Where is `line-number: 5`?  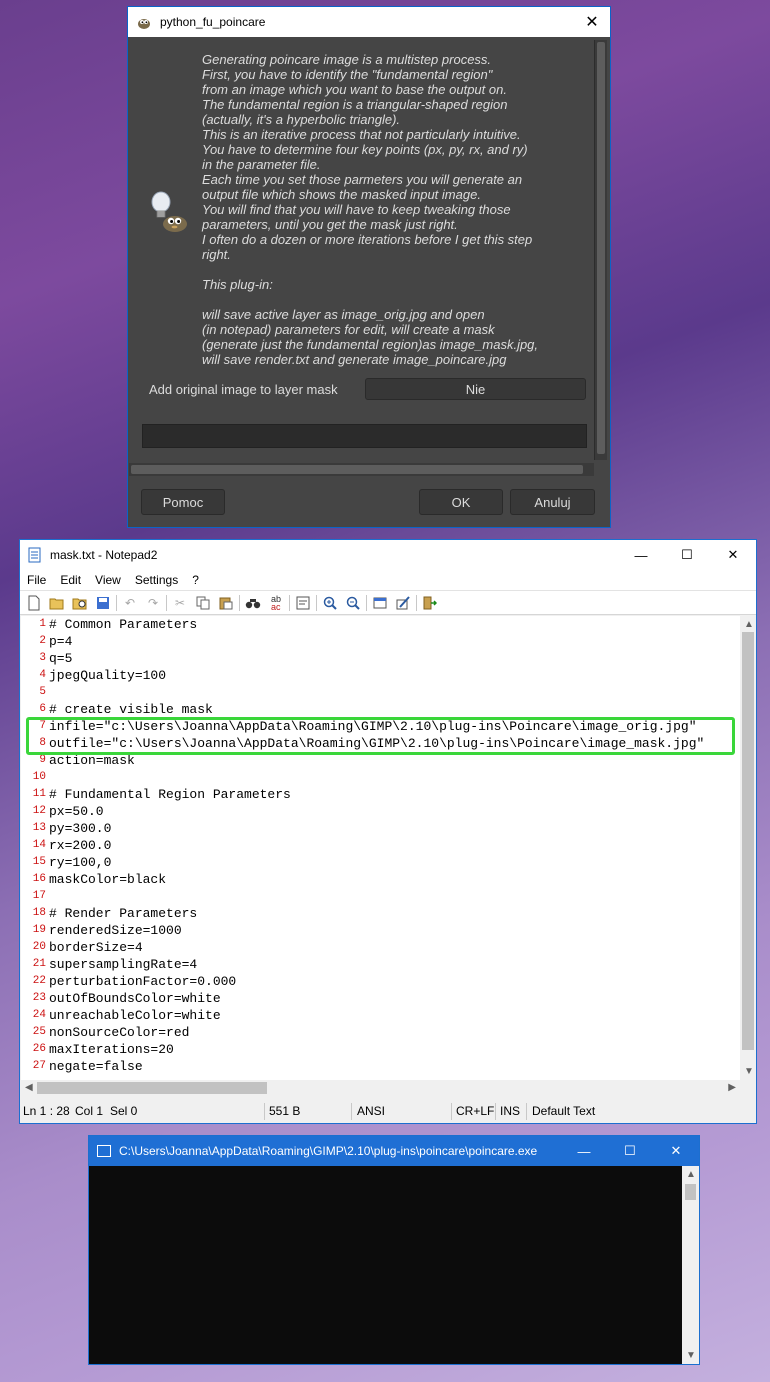
line-number: 5 is located at coordinates (42, 692).